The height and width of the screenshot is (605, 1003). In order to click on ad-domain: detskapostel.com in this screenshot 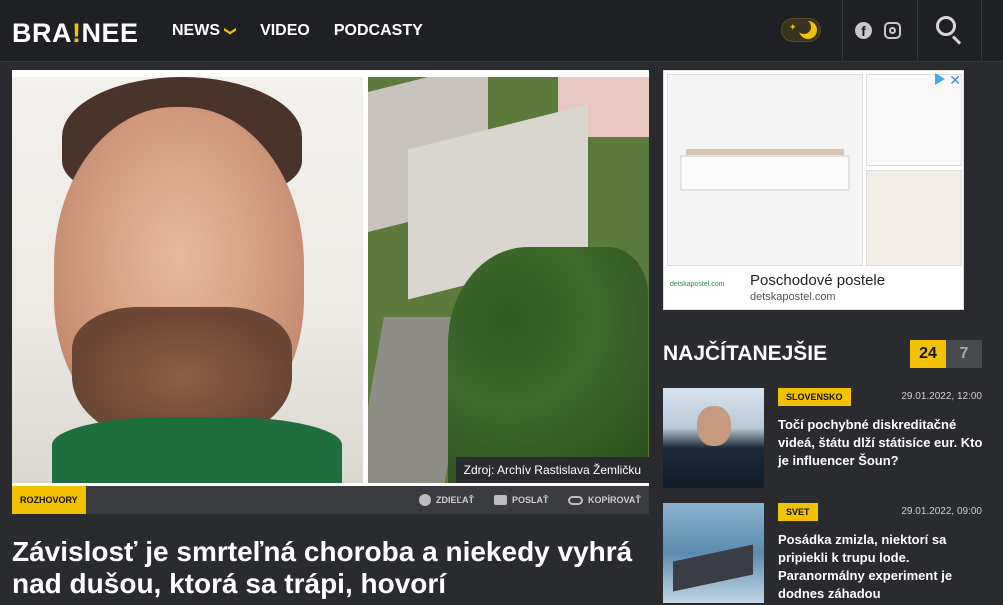, I will do `click(793, 297)`.